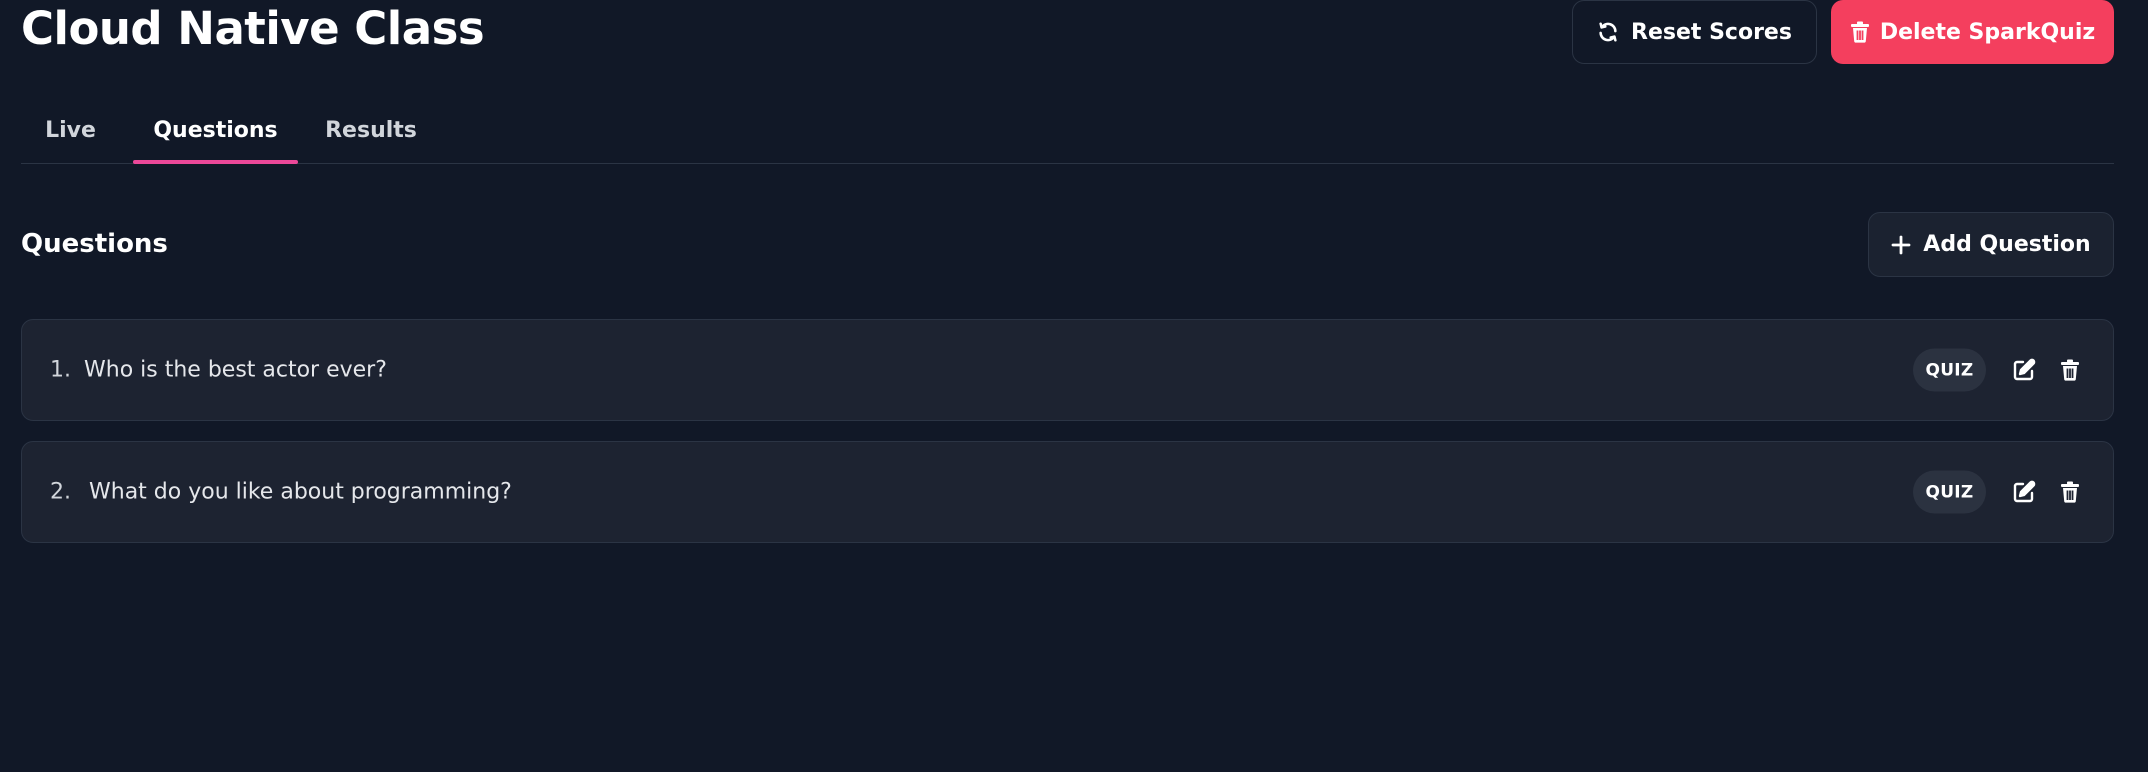 The image size is (2148, 772). I want to click on question-text: Who is the best actor ever?, so click(235, 370).